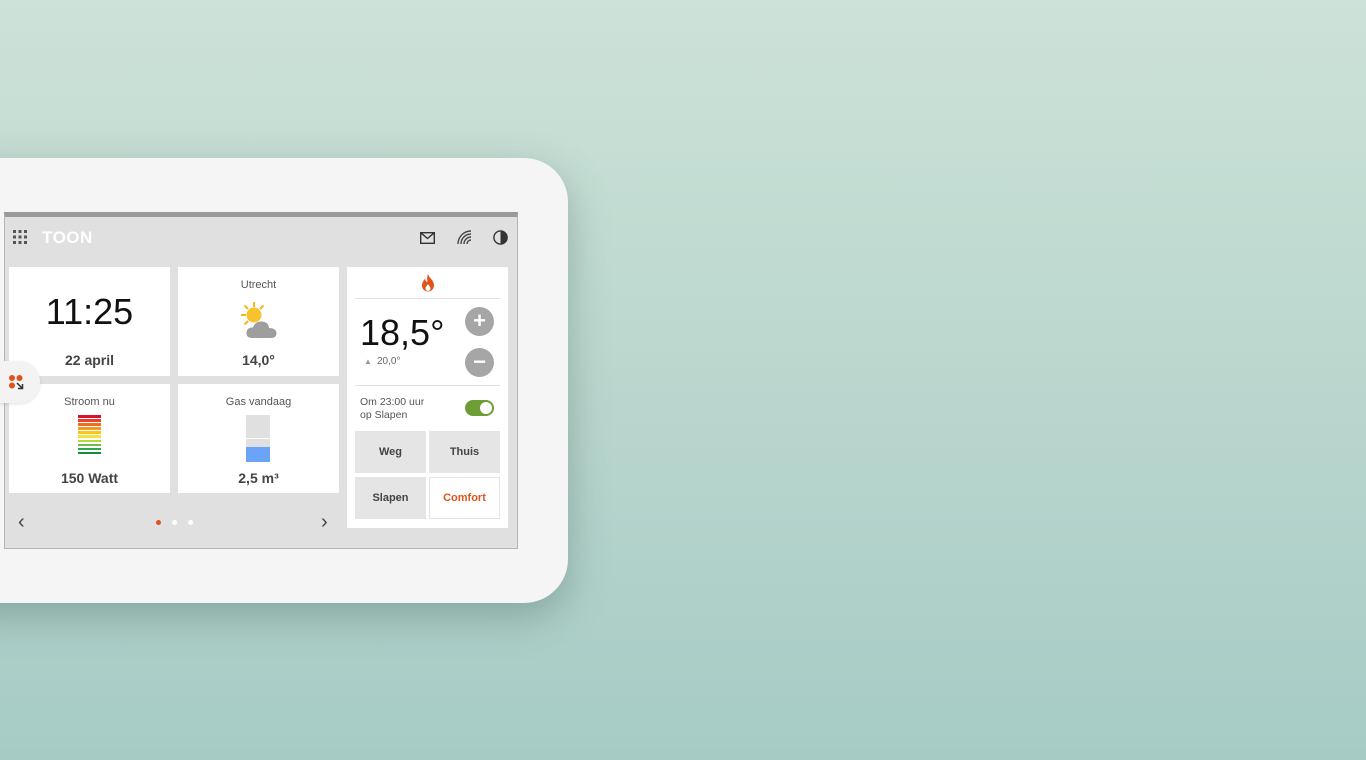 The height and width of the screenshot is (760, 1366). Describe the element at coordinates (258, 285) in the screenshot. I see `weather-city: Utrecht` at that location.